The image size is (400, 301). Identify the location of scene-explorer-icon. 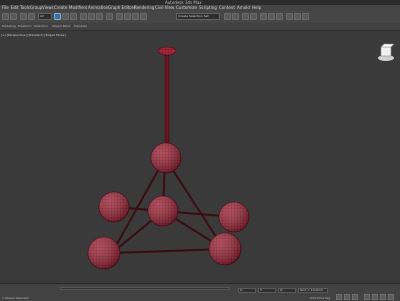
(253, 16).